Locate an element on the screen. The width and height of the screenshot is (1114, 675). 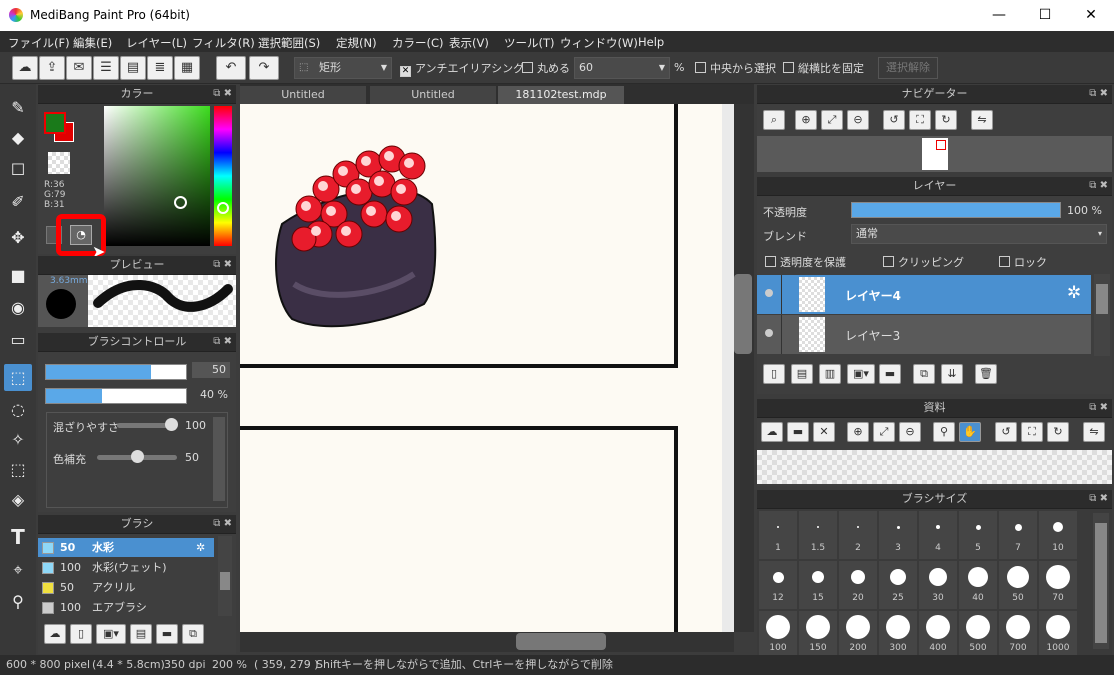
grid-icon: ▦ is located at coordinates (187, 68).